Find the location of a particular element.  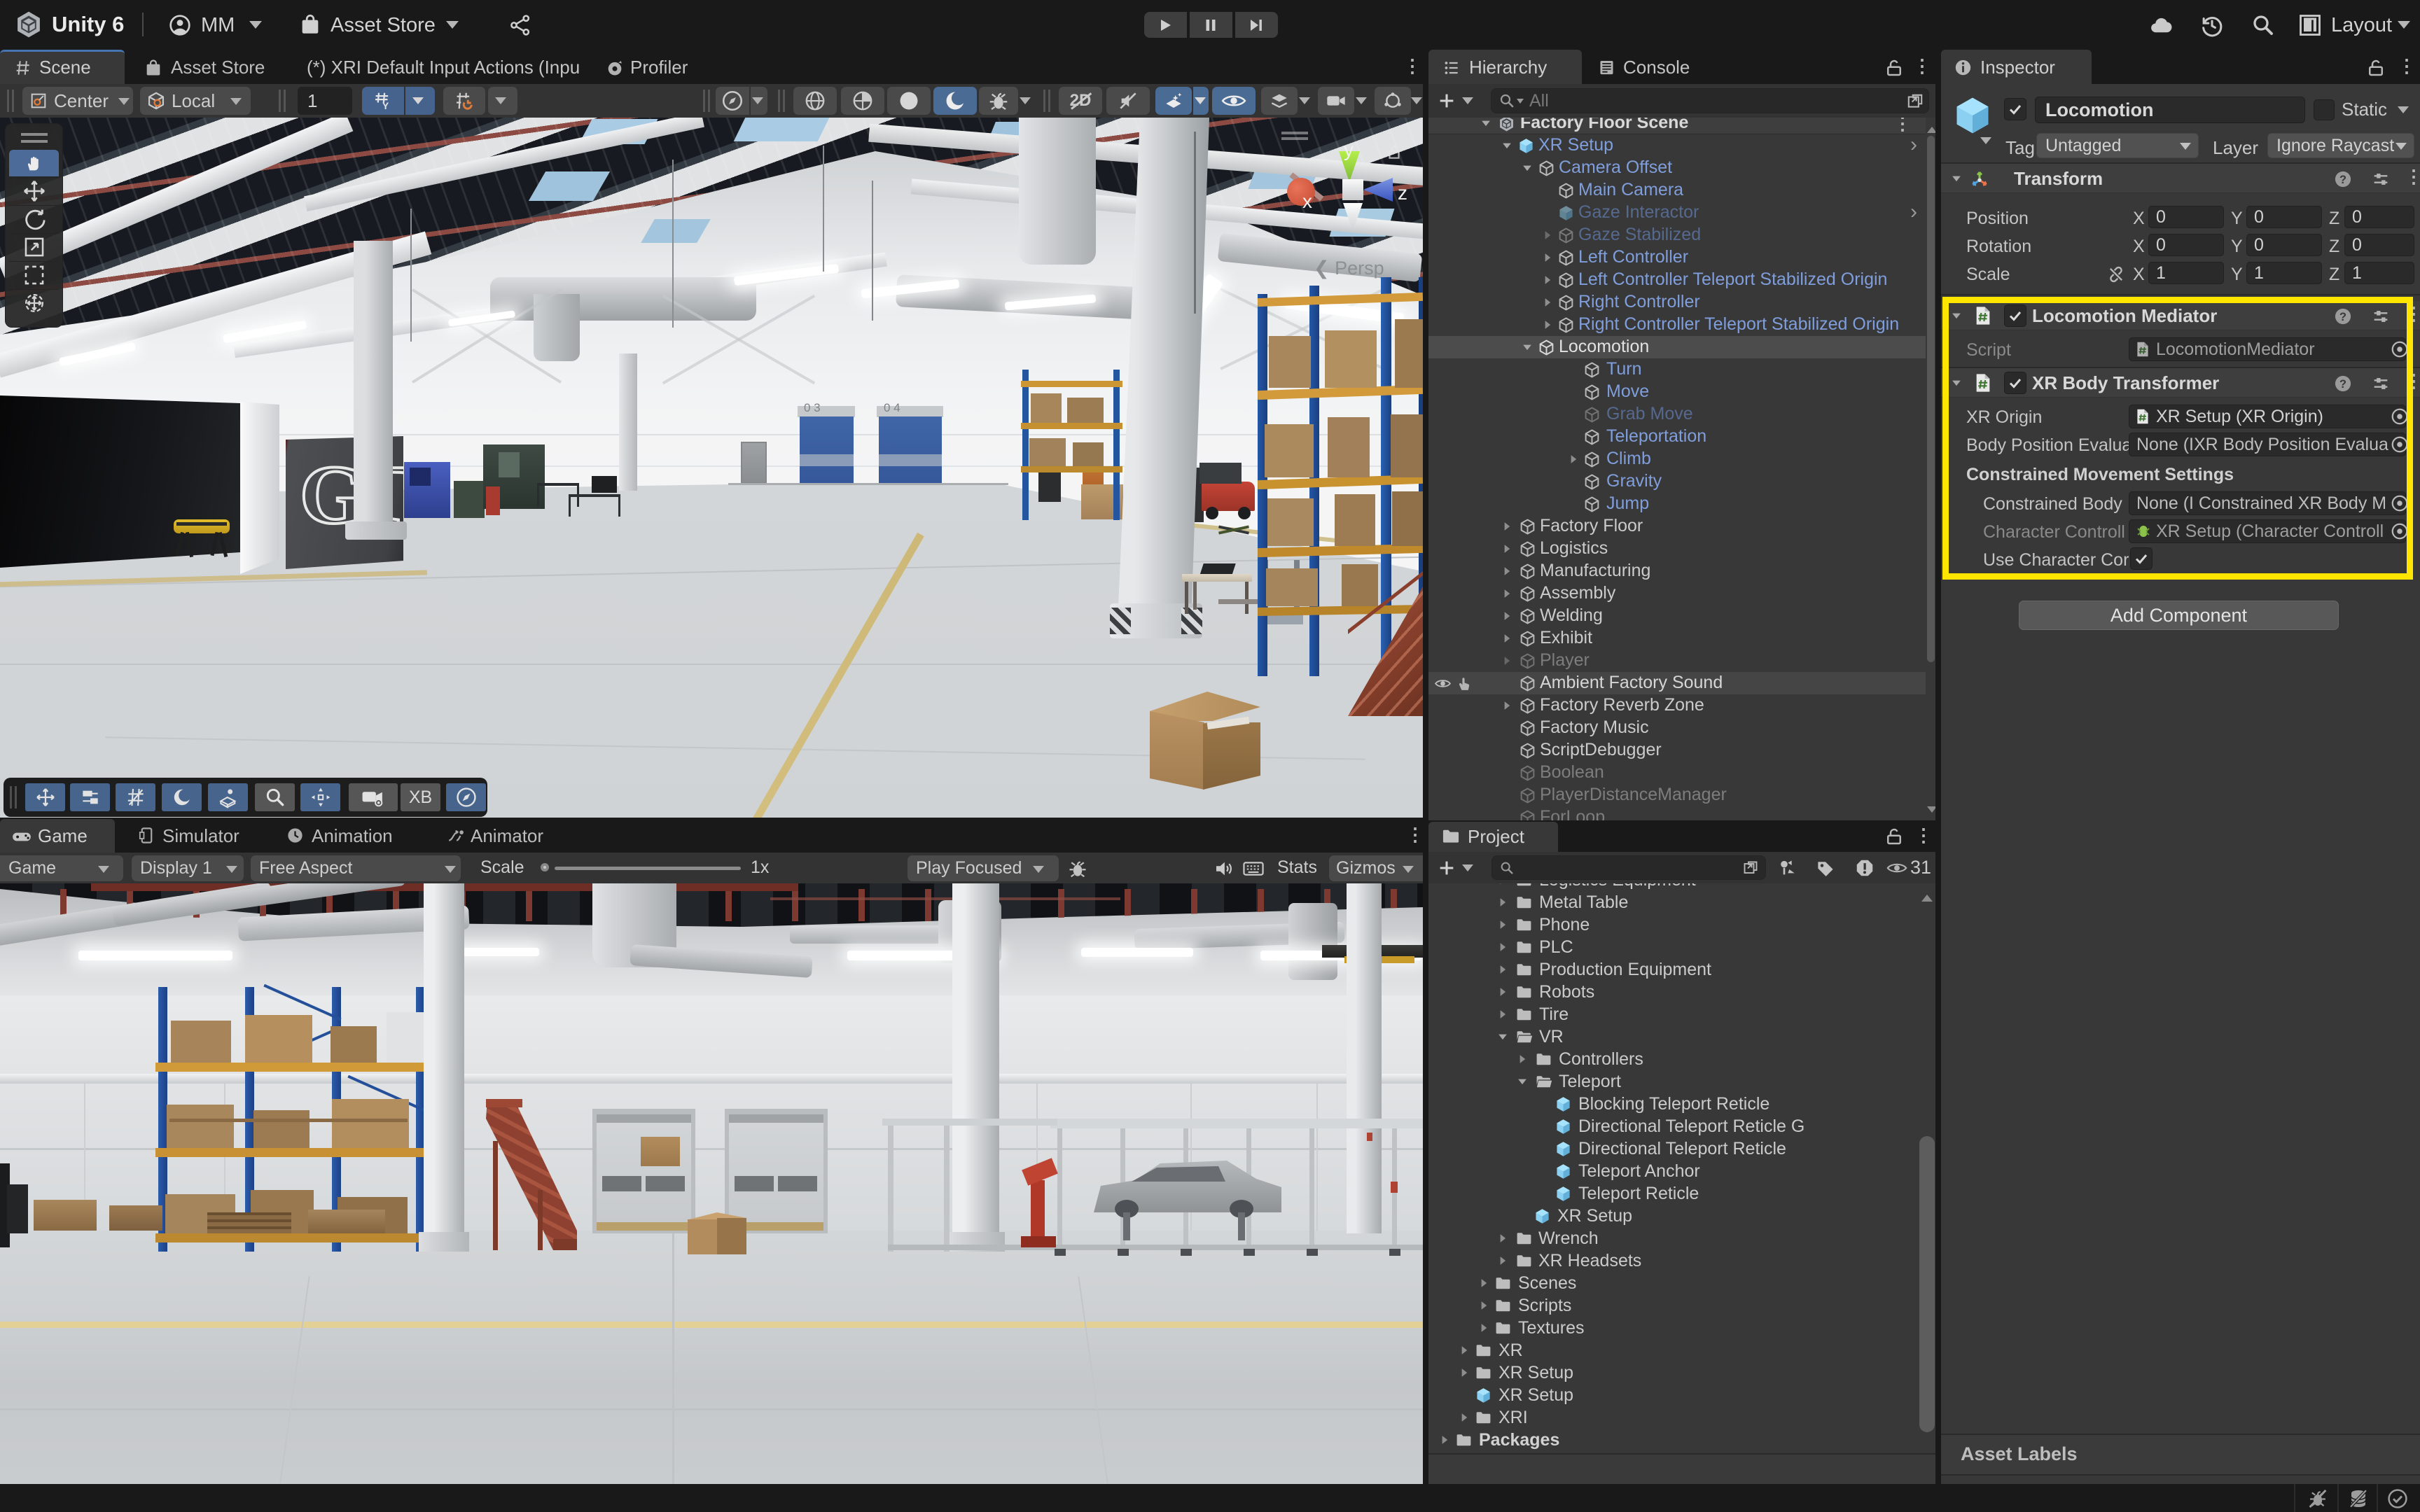

svg-text: Y is located at coordinates (385, 106).